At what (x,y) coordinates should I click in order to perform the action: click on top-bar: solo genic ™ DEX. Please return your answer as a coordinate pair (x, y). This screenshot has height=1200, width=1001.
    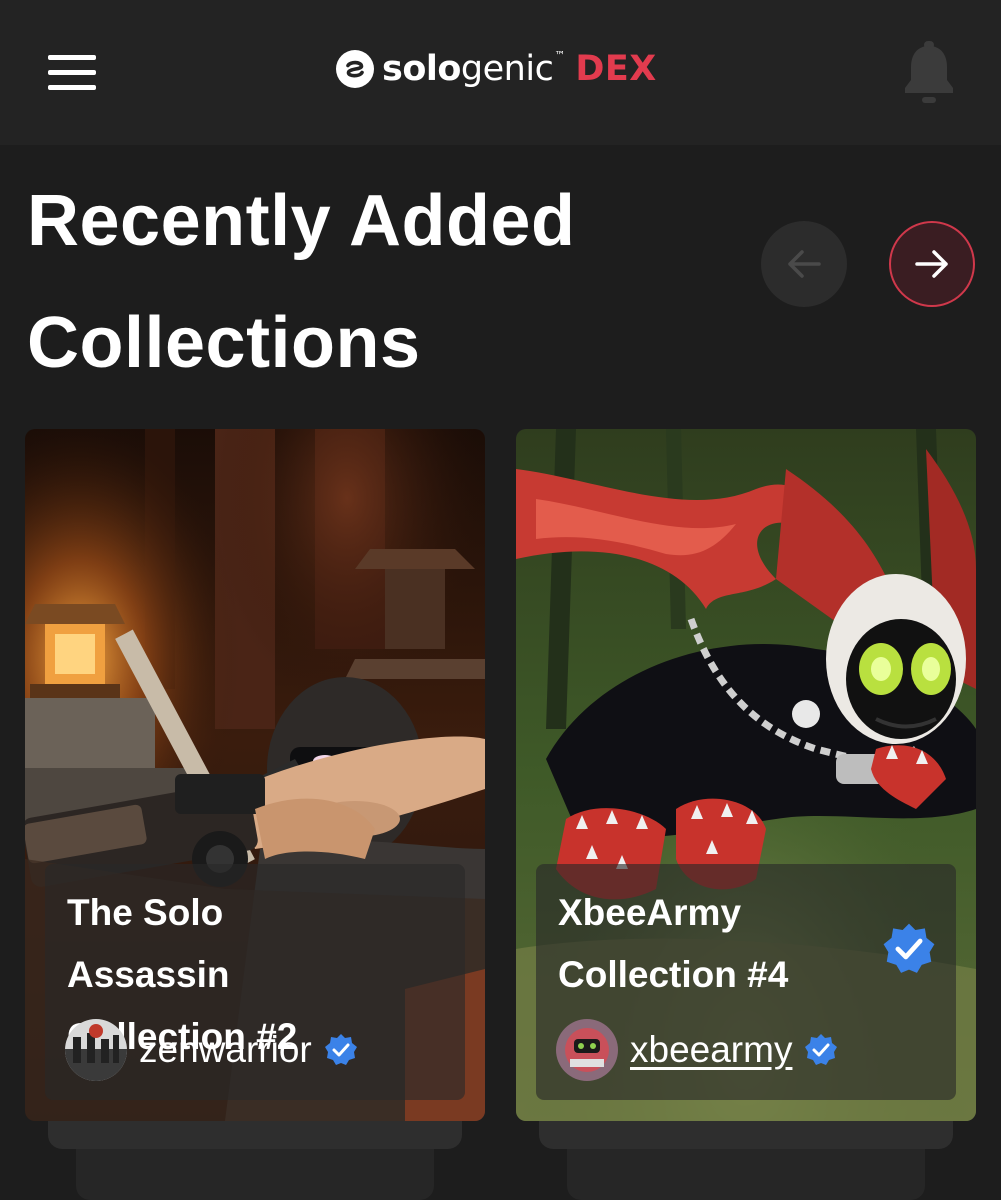
    Looking at the image, I should click on (500, 72).